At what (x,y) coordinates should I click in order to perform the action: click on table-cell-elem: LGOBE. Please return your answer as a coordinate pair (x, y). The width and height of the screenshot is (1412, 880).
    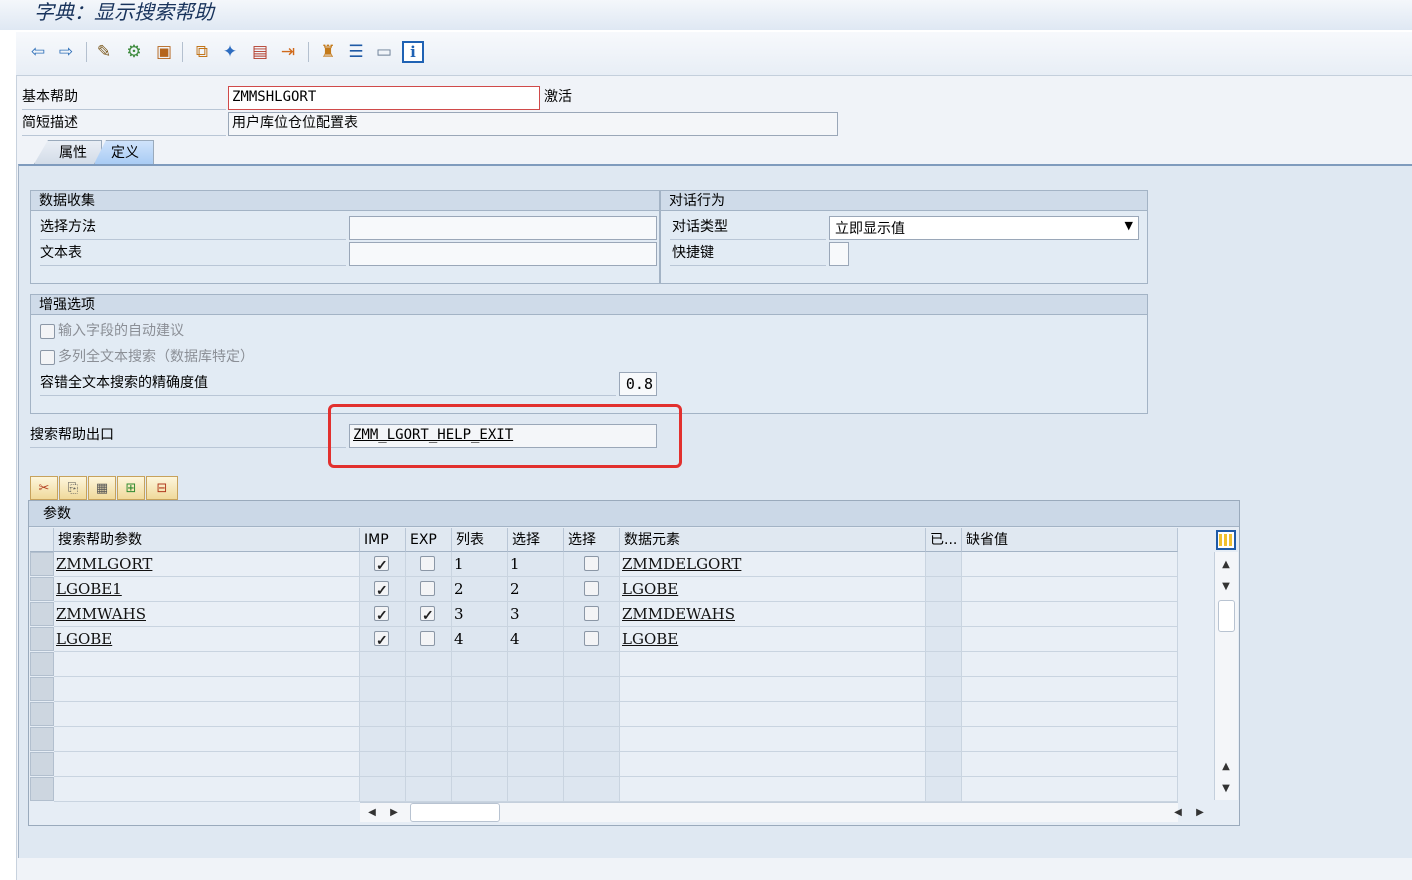
    Looking at the image, I should click on (773, 639).